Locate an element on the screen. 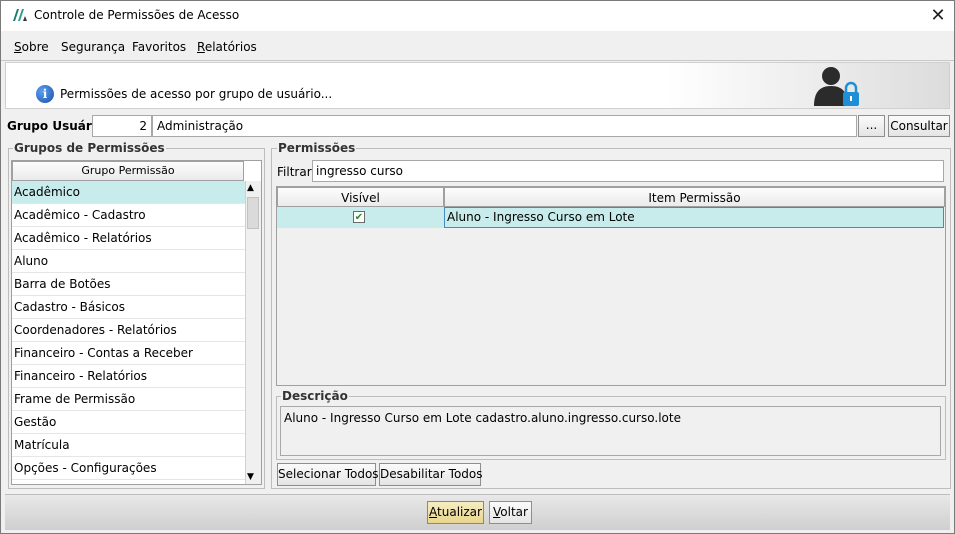 This screenshot has height=534, width=955. column-header-item-permissao: Item Permissão is located at coordinates (694, 197).